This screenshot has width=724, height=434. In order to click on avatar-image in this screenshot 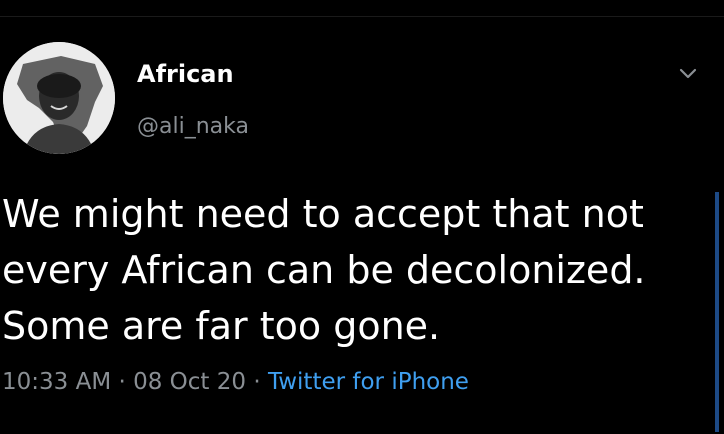, I will do `click(59, 98)`.